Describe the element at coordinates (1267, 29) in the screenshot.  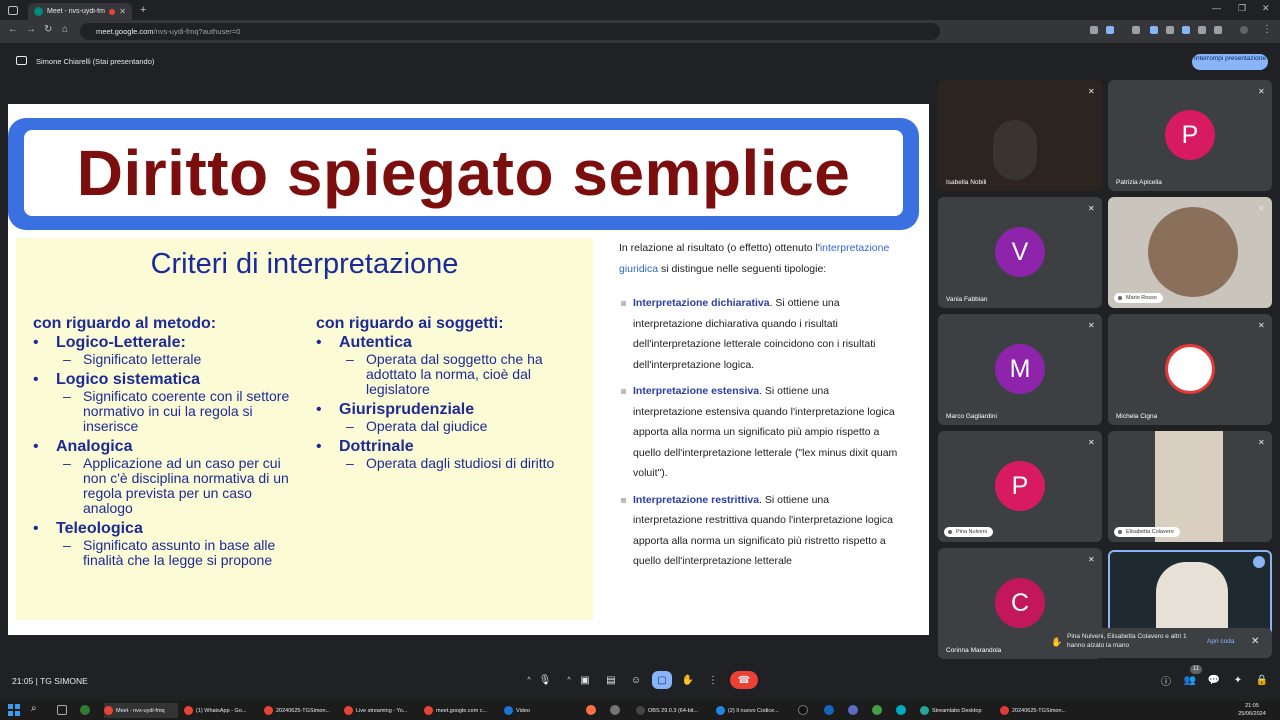
I see `menu-dots-icon: ⋮` at that location.